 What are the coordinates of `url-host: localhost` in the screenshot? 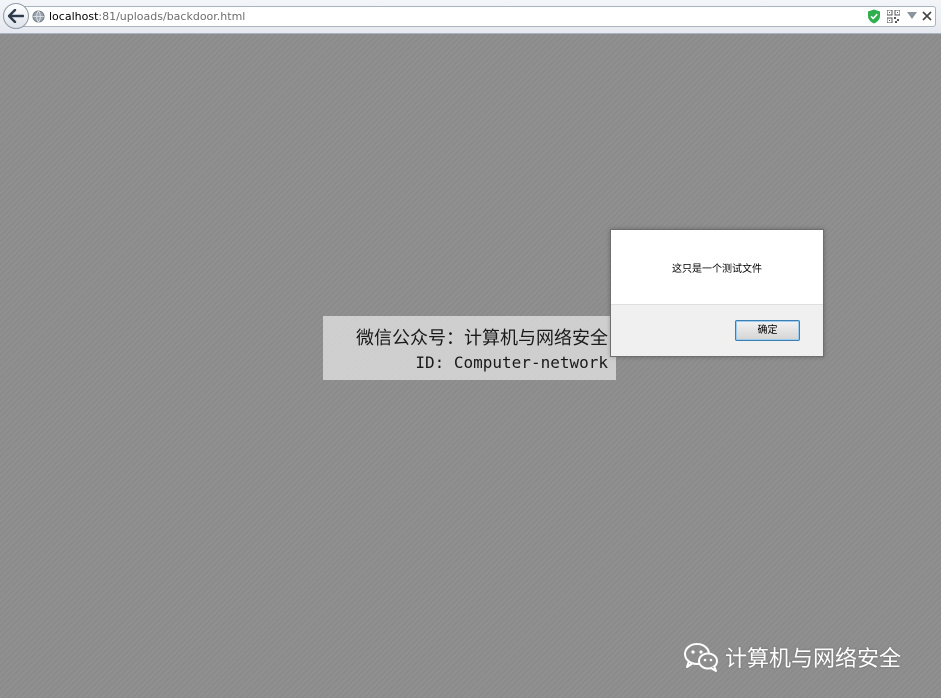 It's located at (74, 16).